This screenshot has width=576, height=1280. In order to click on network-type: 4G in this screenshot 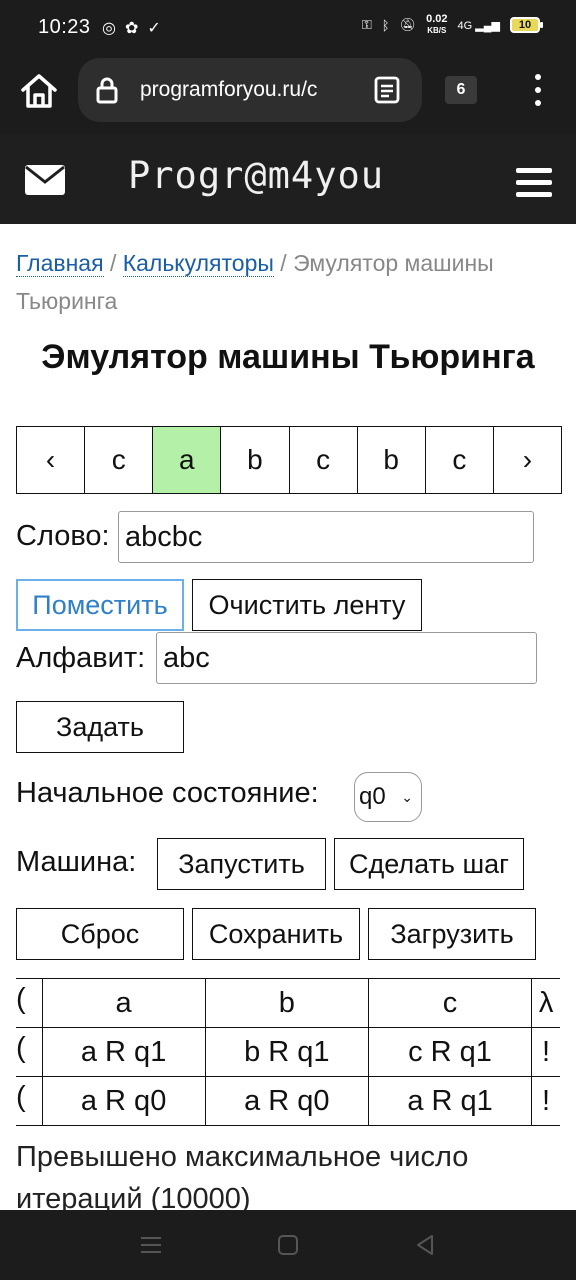, I will do `click(465, 25)`.